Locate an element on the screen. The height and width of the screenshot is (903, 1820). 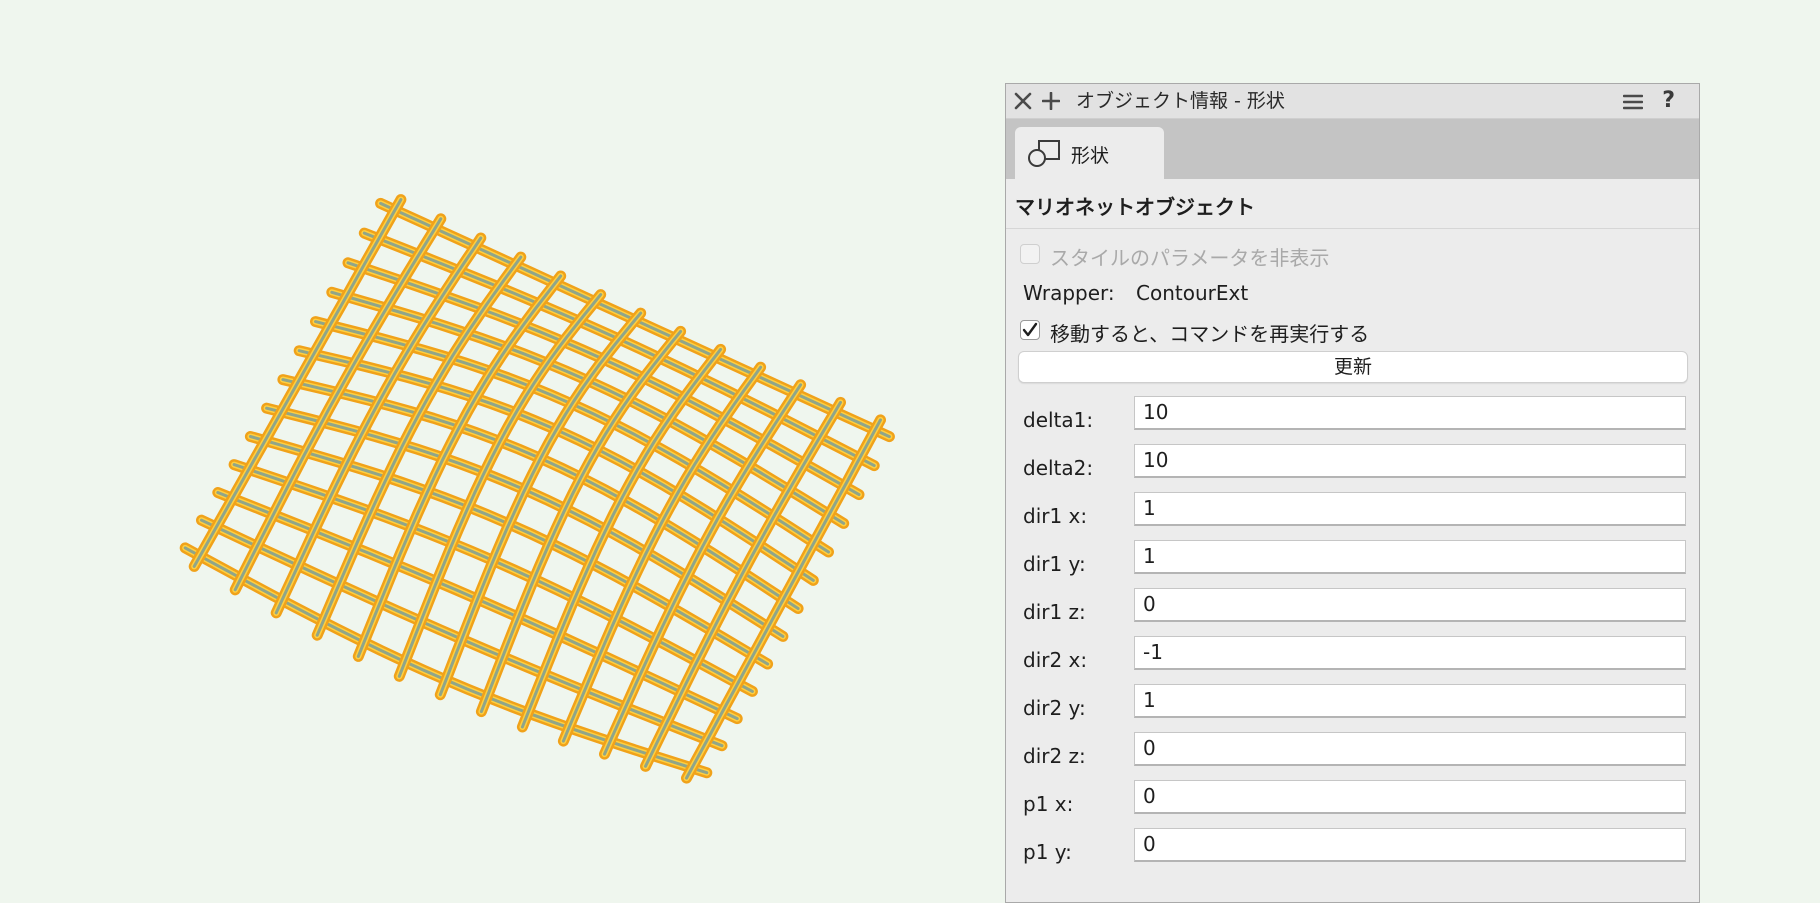
param-row: dir1 z: 0 is located at coordinates (1352, 612).